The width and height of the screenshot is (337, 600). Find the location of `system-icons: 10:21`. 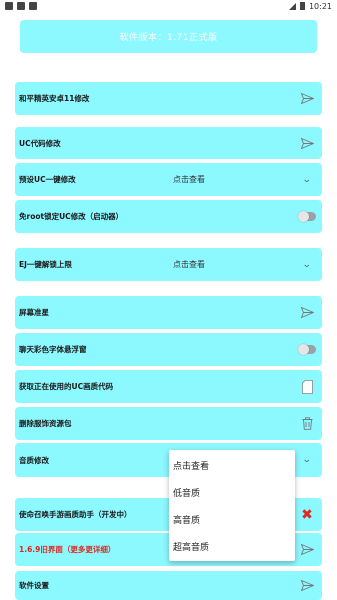

system-icons: 10:21 is located at coordinates (310, 6).